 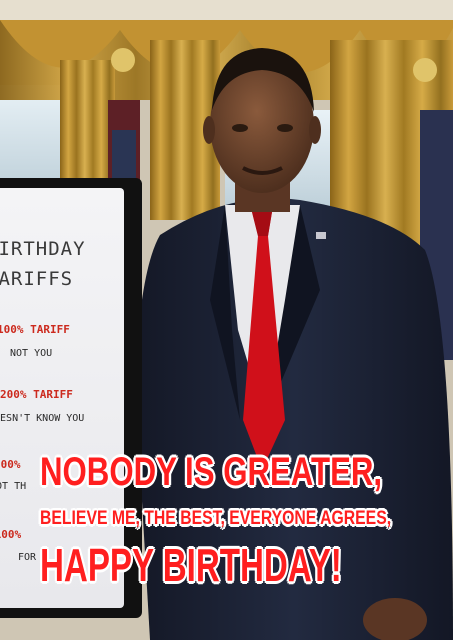 What do you see at coordinates (37, 279) in the screenshot?
I see `sign-title-line2: TARIFFS` at bounding box center [37, 279].